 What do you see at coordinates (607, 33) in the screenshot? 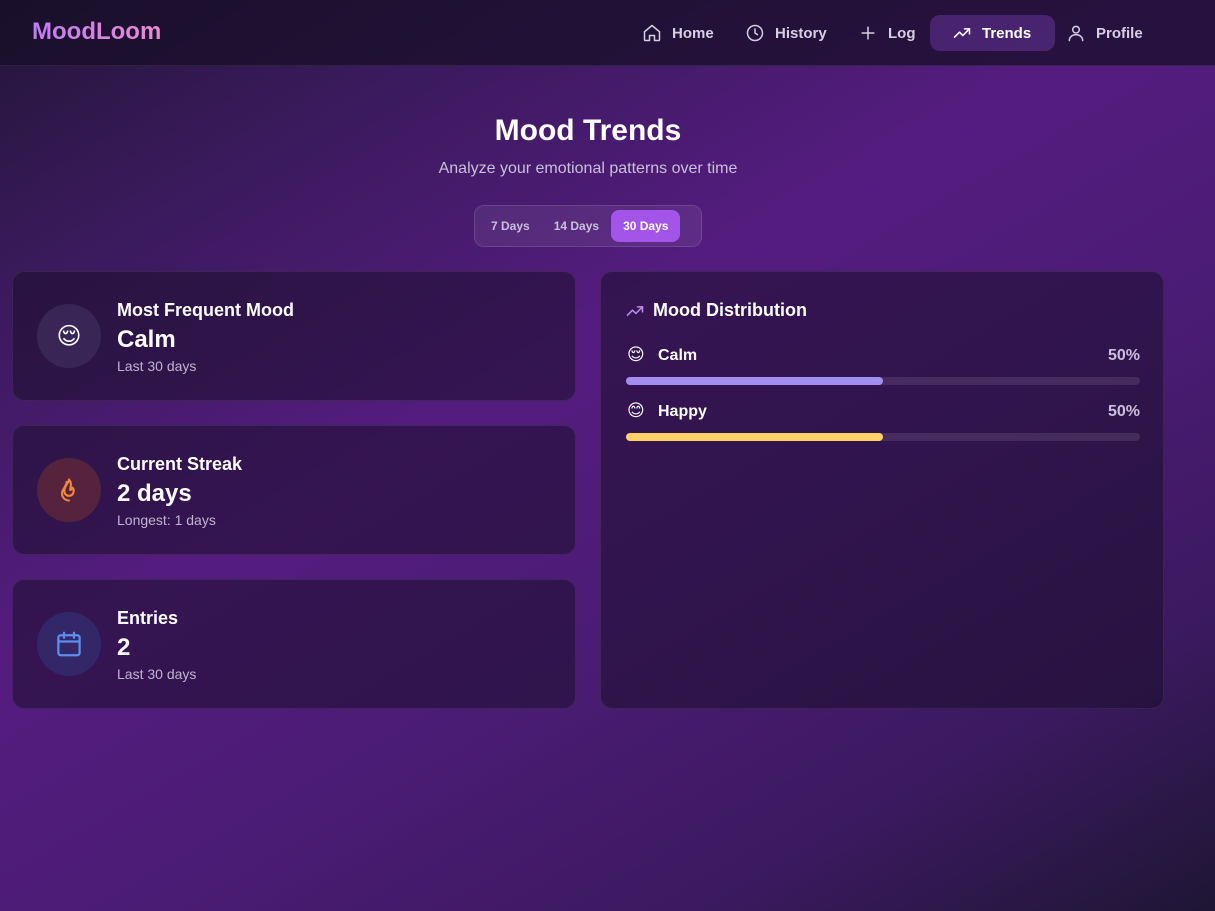
I see `top-nav: MoodLoom Home History Log Trends Profile` at bounding box center [607, 33].